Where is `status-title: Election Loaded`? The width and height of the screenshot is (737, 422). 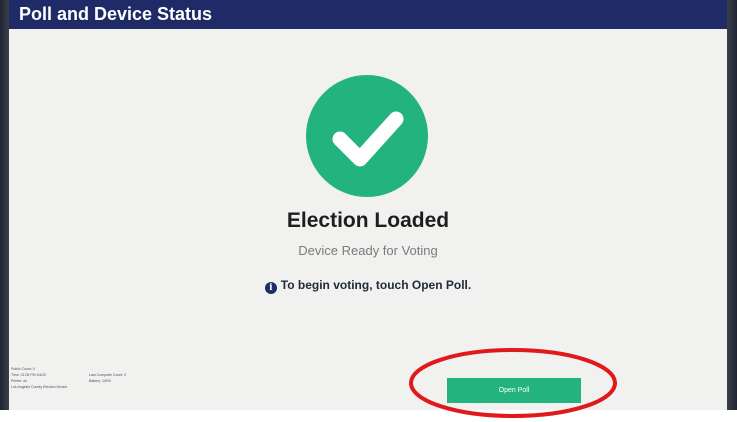 status-title: Election Loaded is located at coordinates (368, 220).